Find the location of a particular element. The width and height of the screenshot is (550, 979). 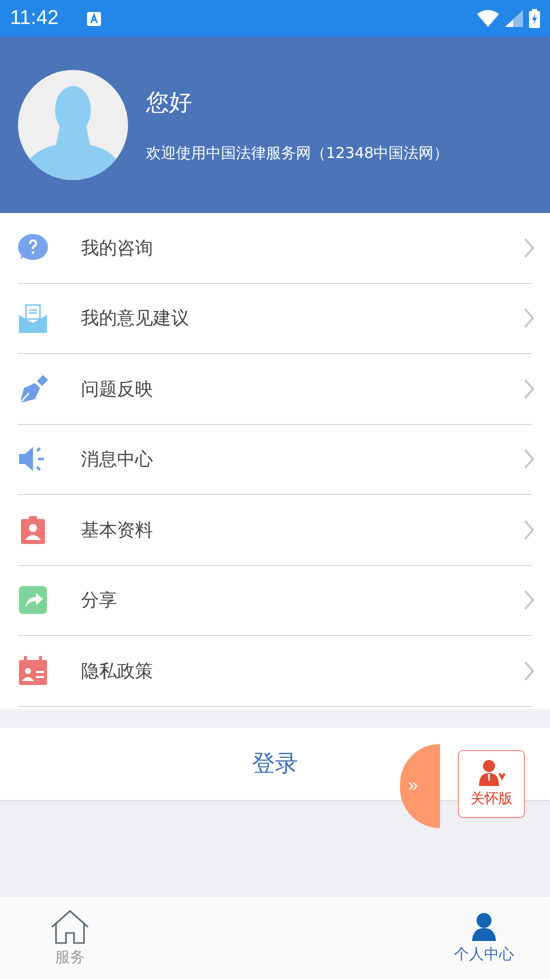

menu-item: 分享 is located at coordinates (275, 601).